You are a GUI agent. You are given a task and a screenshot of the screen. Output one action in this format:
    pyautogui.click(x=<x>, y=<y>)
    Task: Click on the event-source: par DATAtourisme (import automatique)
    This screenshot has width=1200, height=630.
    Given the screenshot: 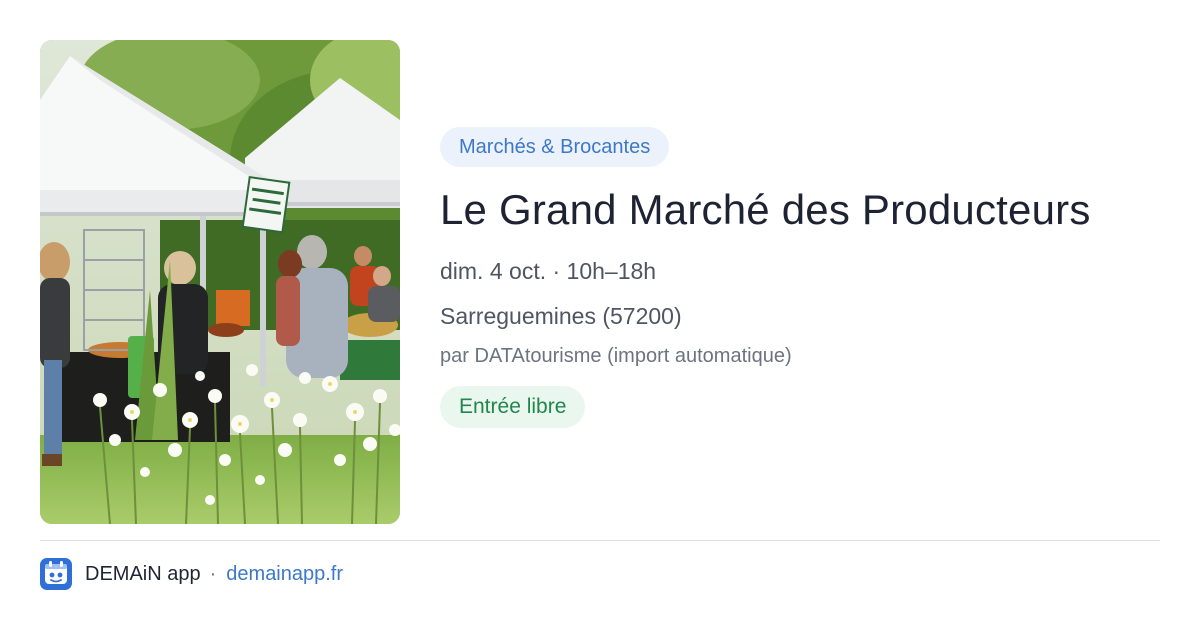 What is the action you would take?
    pyautogui.click(x=616, y=356)
    